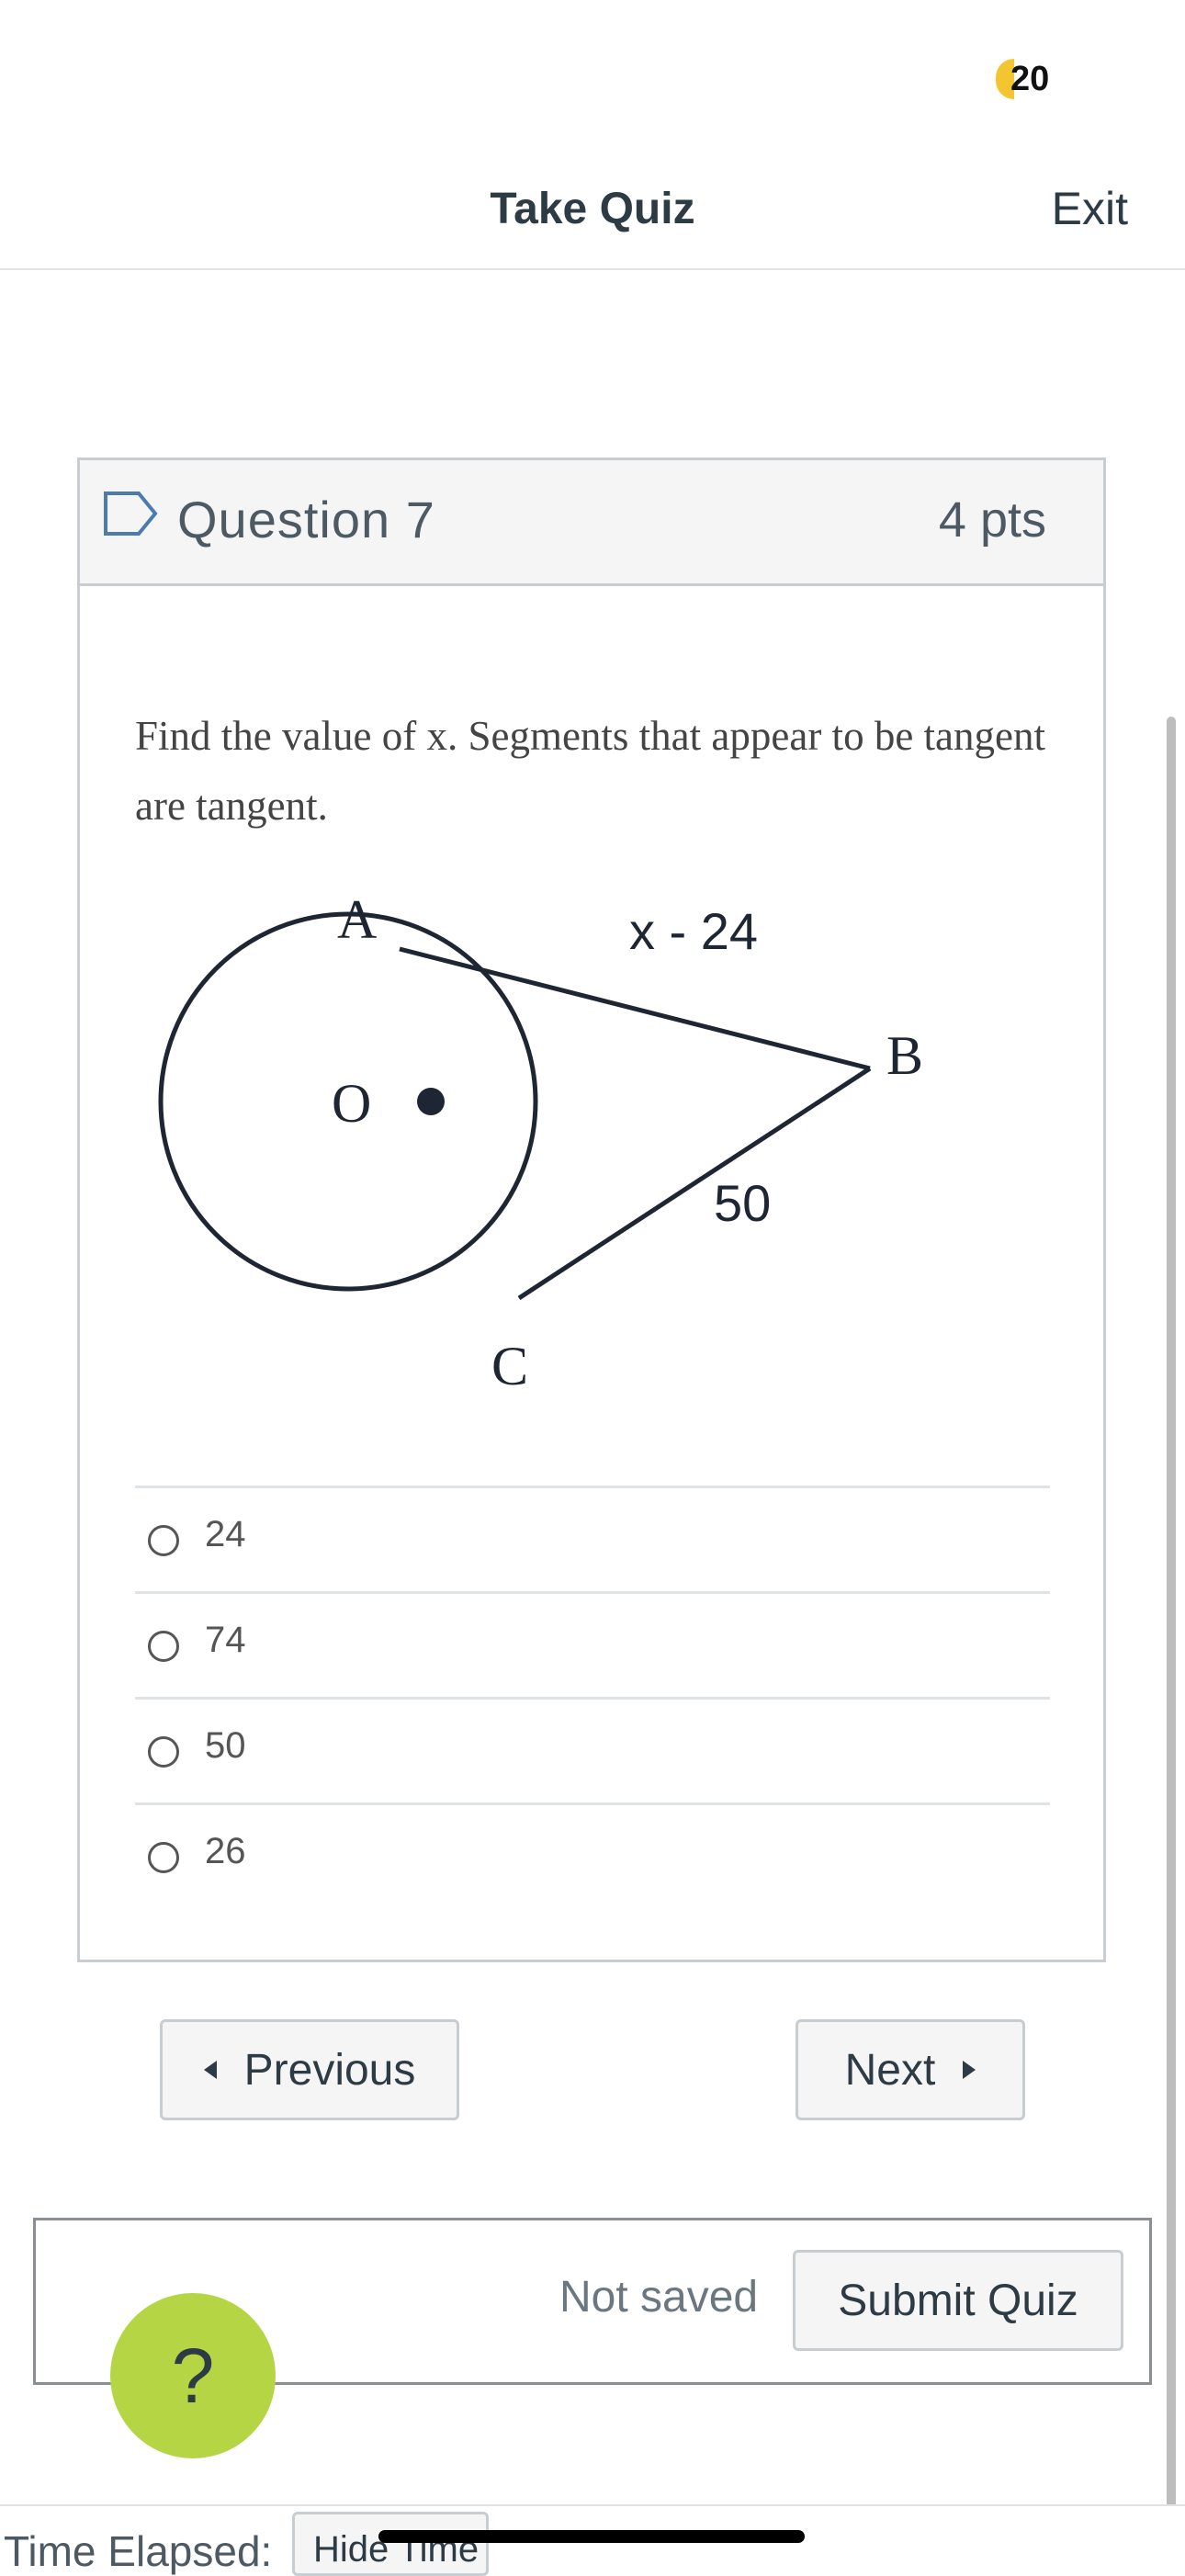  I want to click on scrollbar, so click(1171, 1617).